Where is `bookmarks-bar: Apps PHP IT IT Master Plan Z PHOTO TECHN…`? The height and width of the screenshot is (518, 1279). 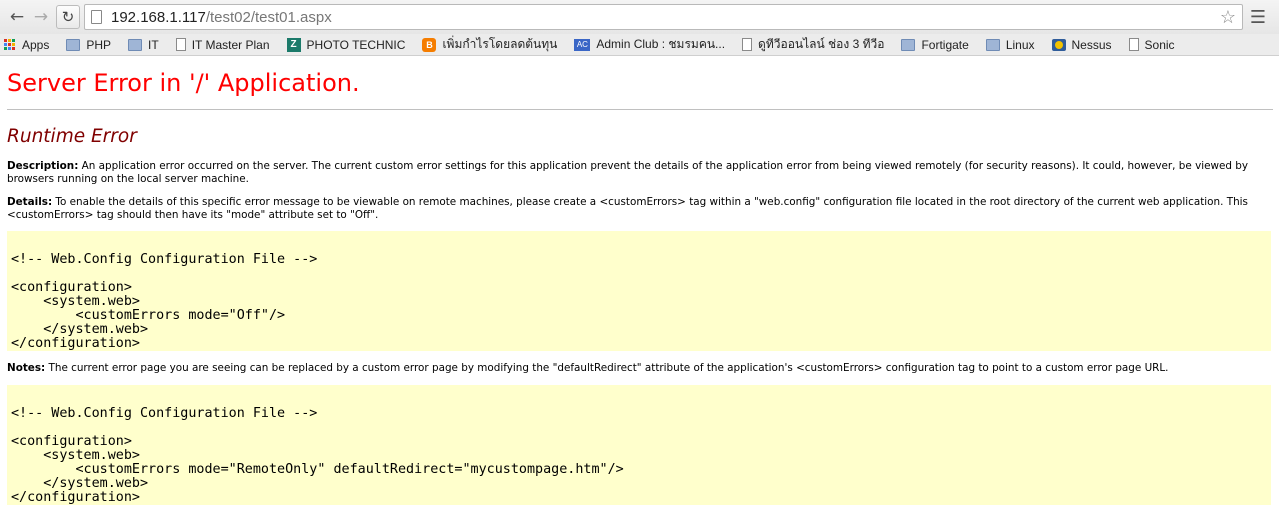
bookmarks-bar: Apps PHP IT IT Master Plan Z PHOTO TECHN… is located at coordinates (639, 45).